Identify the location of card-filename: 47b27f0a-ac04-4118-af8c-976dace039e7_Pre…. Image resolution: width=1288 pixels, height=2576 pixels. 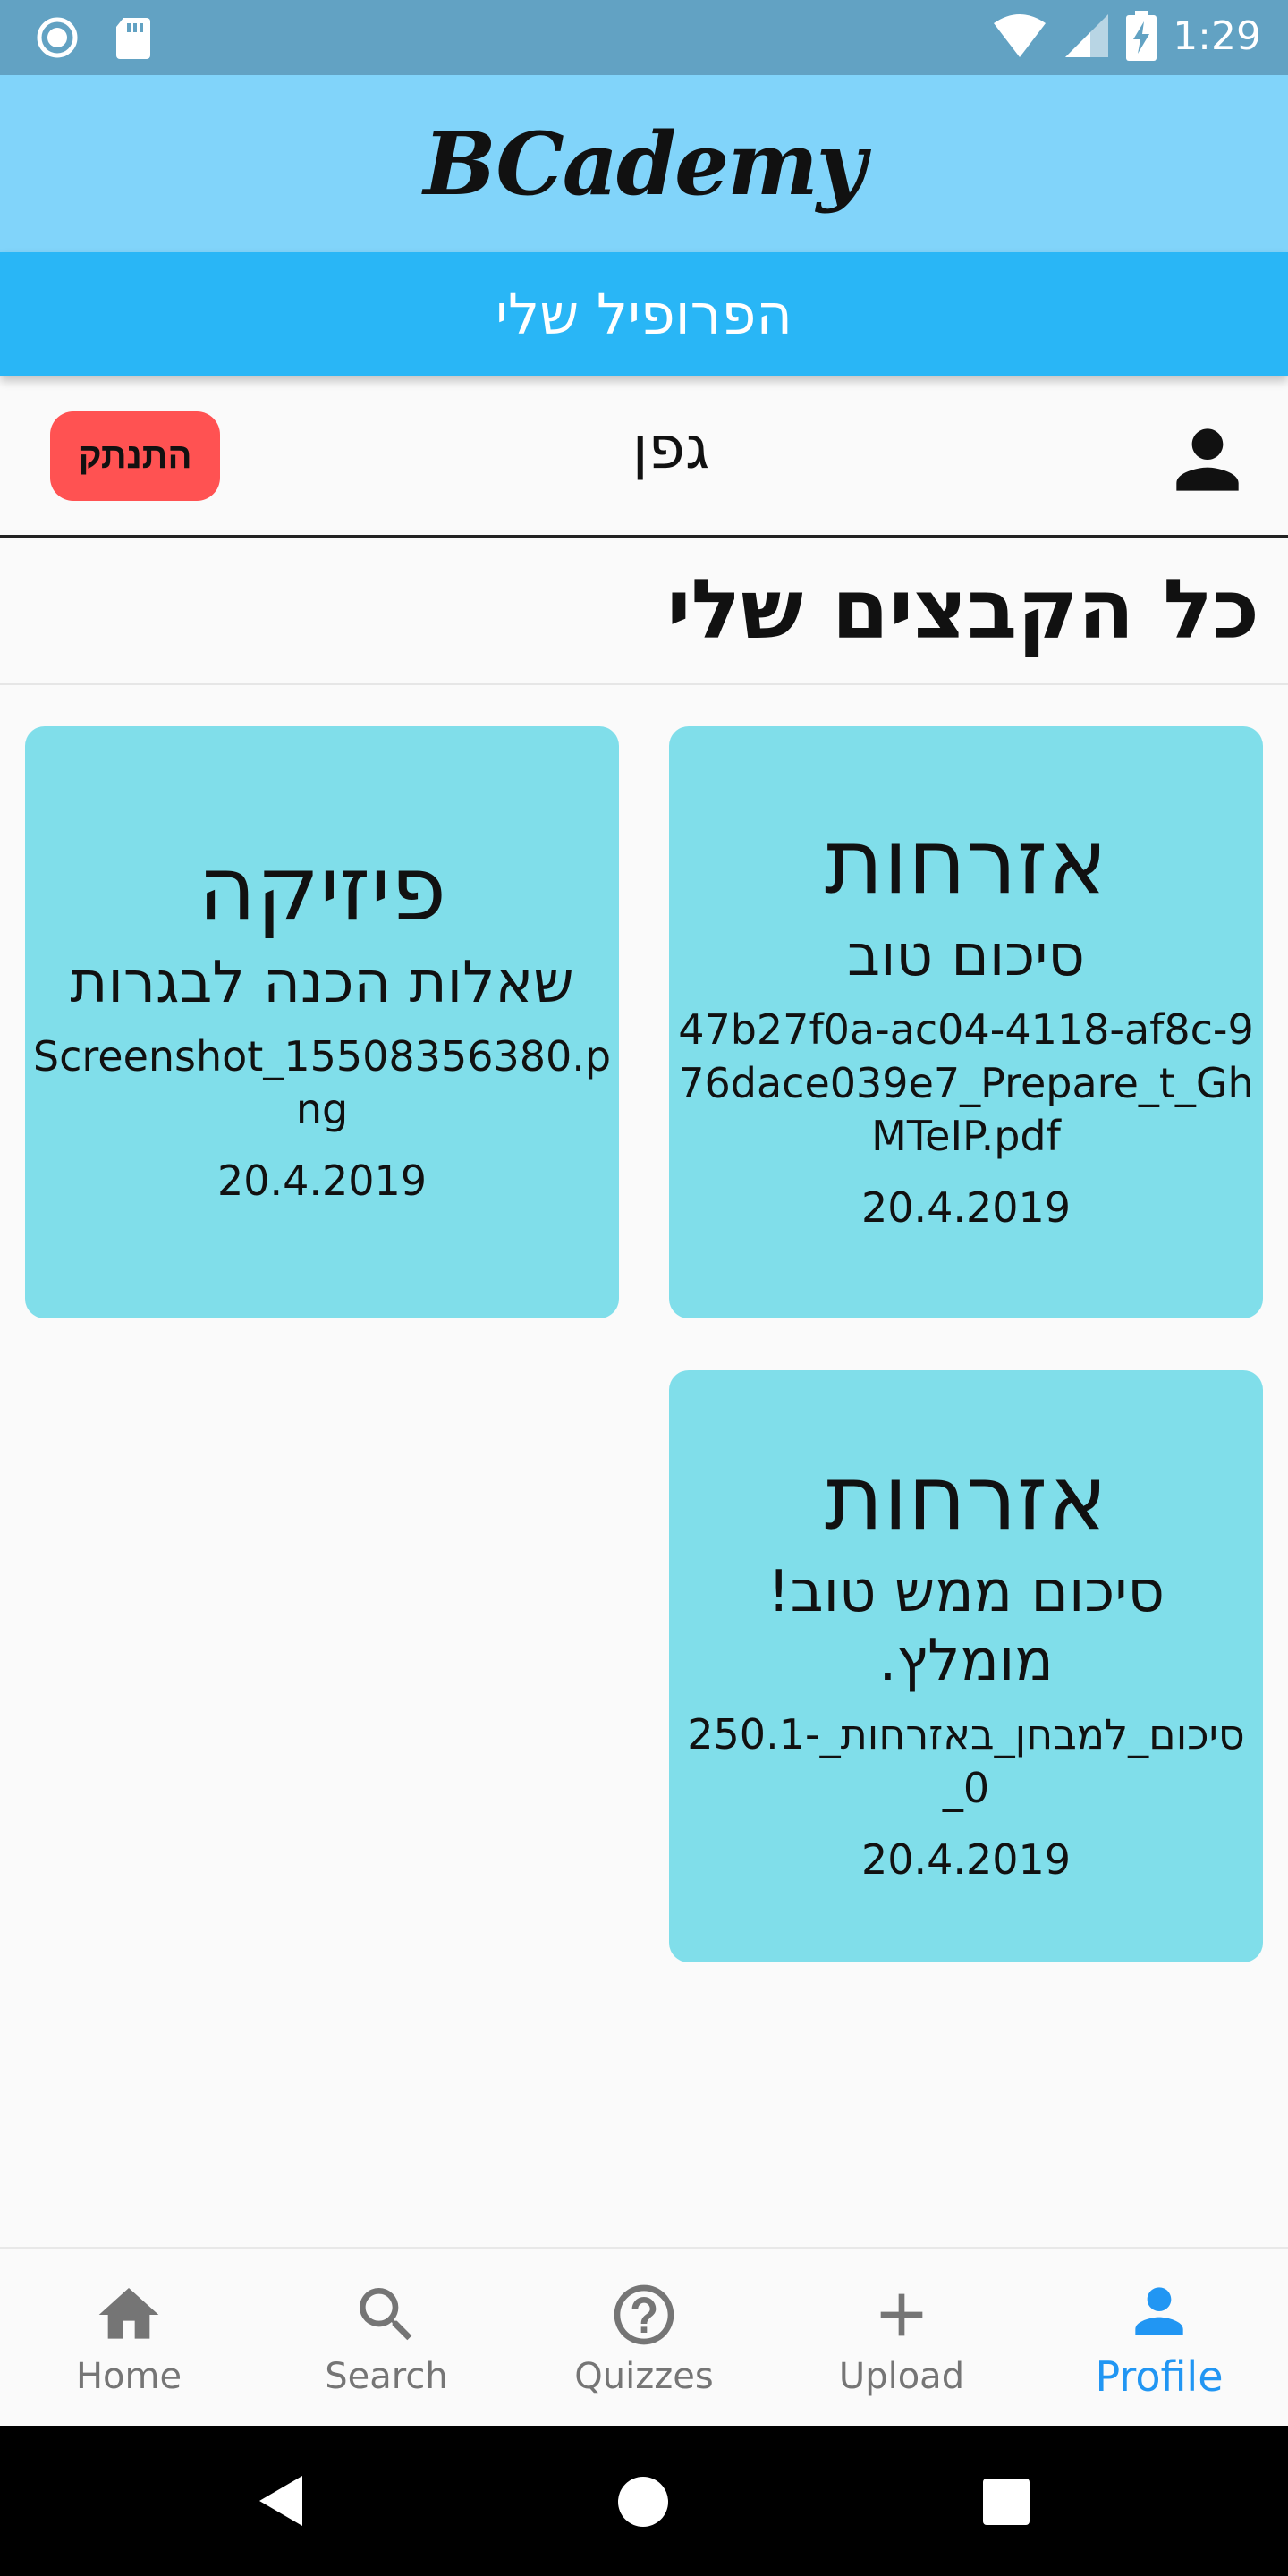
(966, 1082).